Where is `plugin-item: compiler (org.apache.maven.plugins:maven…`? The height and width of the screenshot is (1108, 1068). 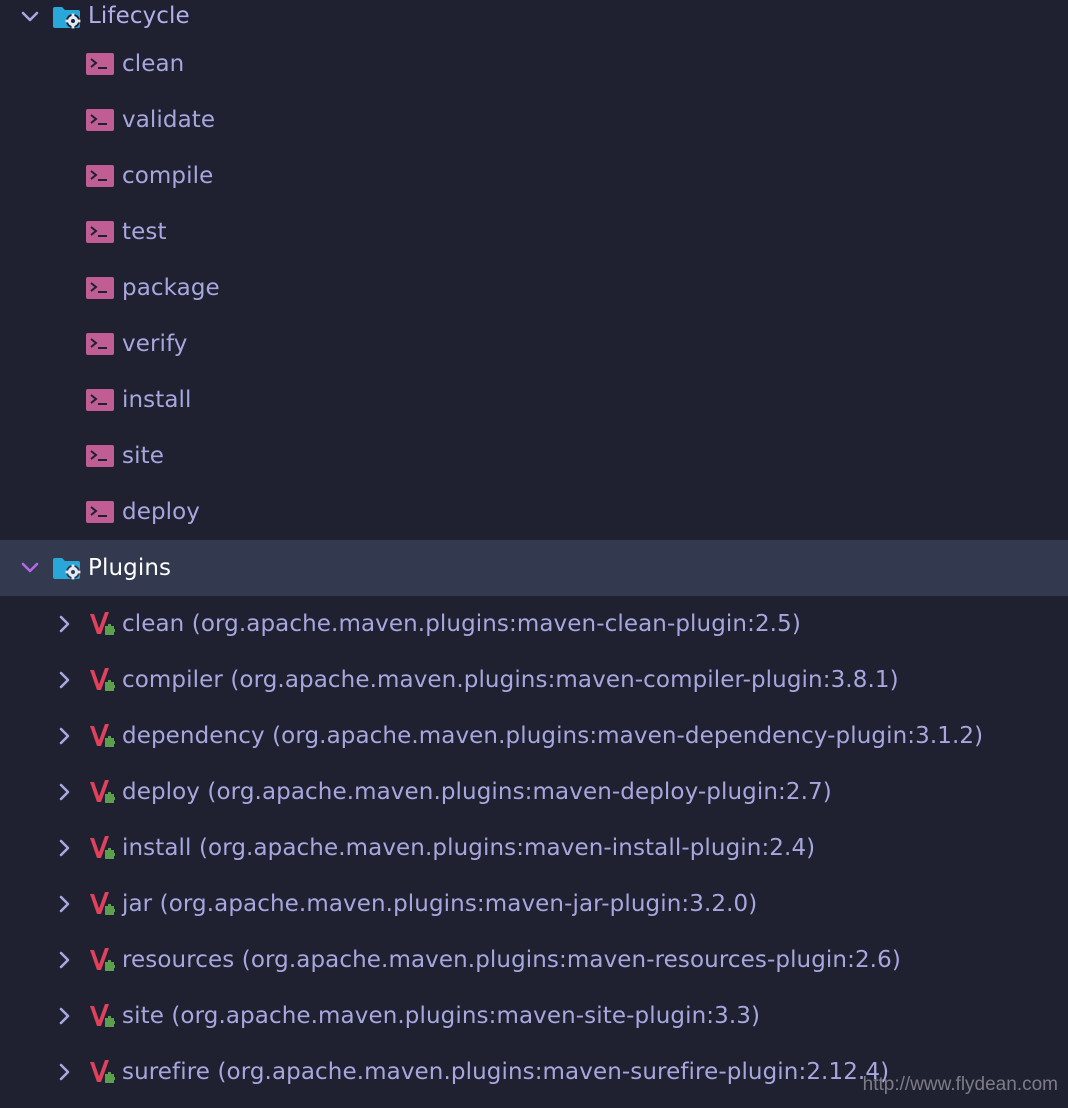
plugin-item: compiler (org.apache.maven.plugins:maven… is located at coordinates (534, 680).